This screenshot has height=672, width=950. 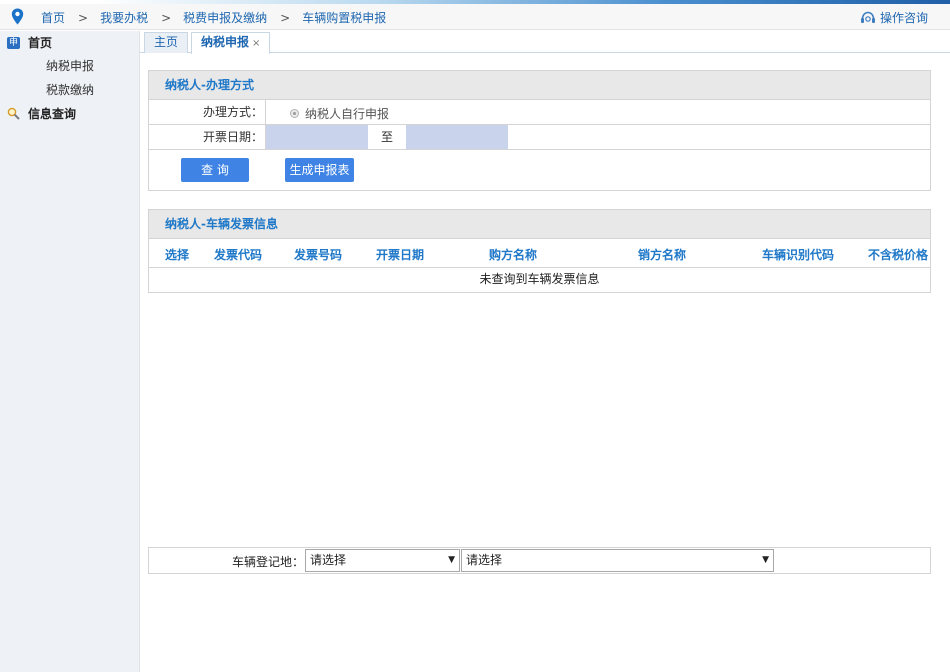 I want to click on registration-province-select: 请选择 ▼, so click(x=382, y=560).